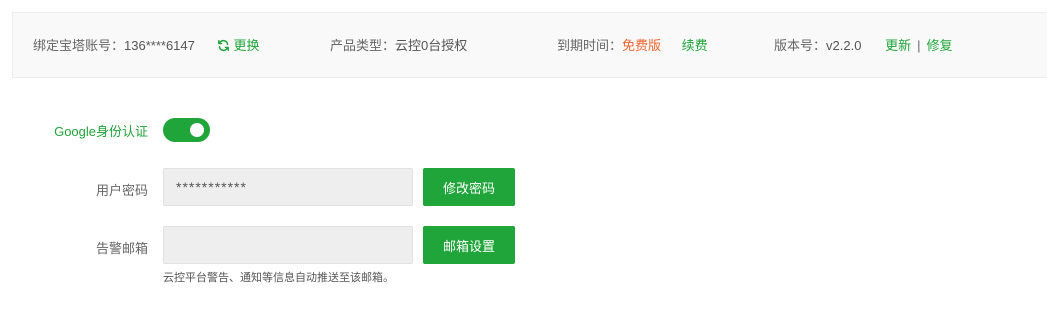 This screenshot has height=311, width=1047. What do you see at coordinates (800, 45) in the screenshot?
I see `version-label: 版本号：` at bounding box center [800, 45].